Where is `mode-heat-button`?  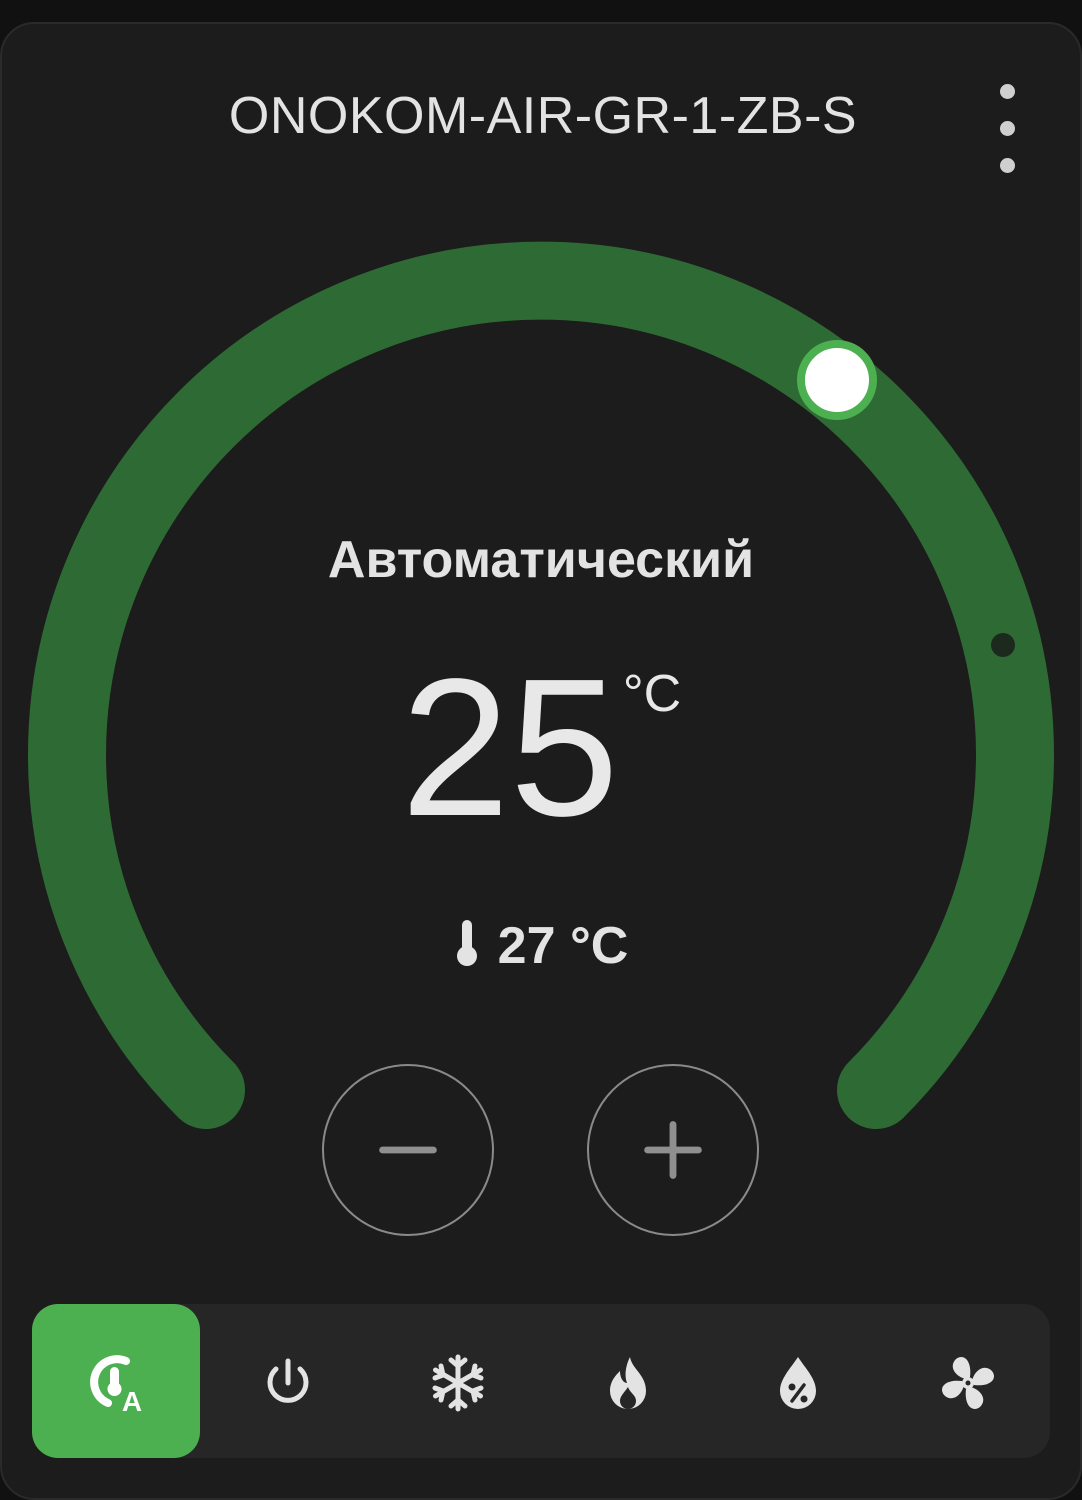
mode-heat-button is located at coordinates (626, 1381).